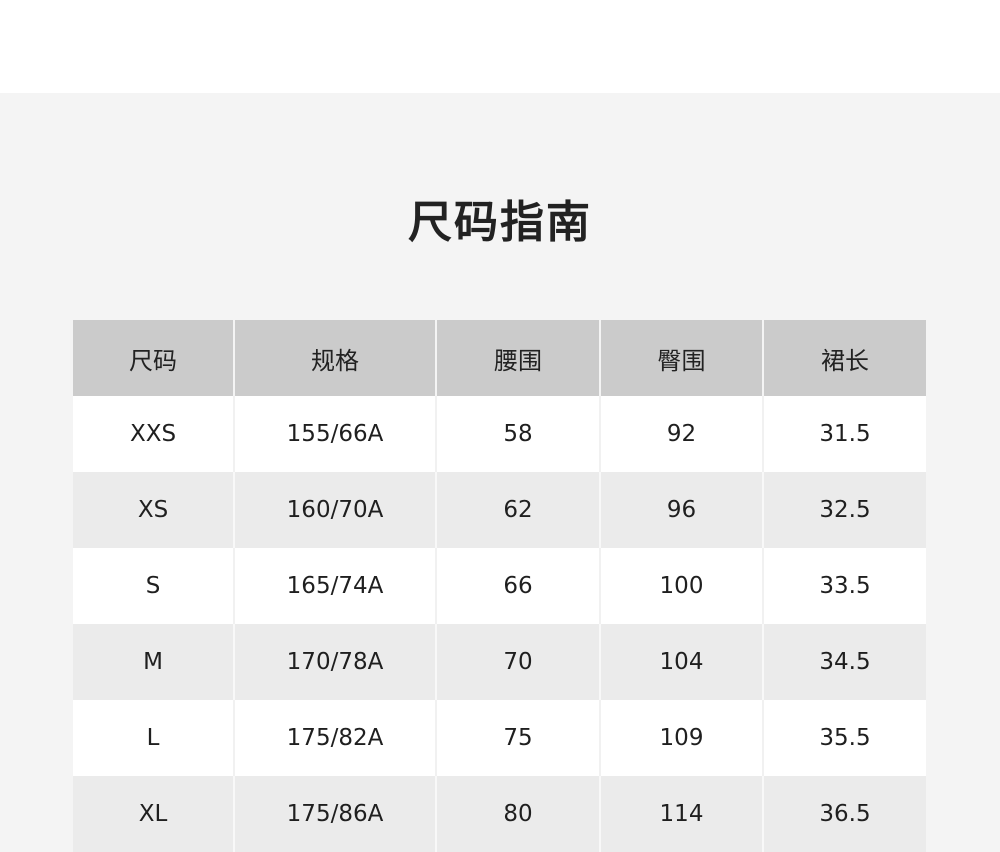 The height and width of the screenshot is (852, 1000). Describe the element at coordinates (844, 814) in the screenshot. I see `cell-skirt-length: 36.5` at that location.